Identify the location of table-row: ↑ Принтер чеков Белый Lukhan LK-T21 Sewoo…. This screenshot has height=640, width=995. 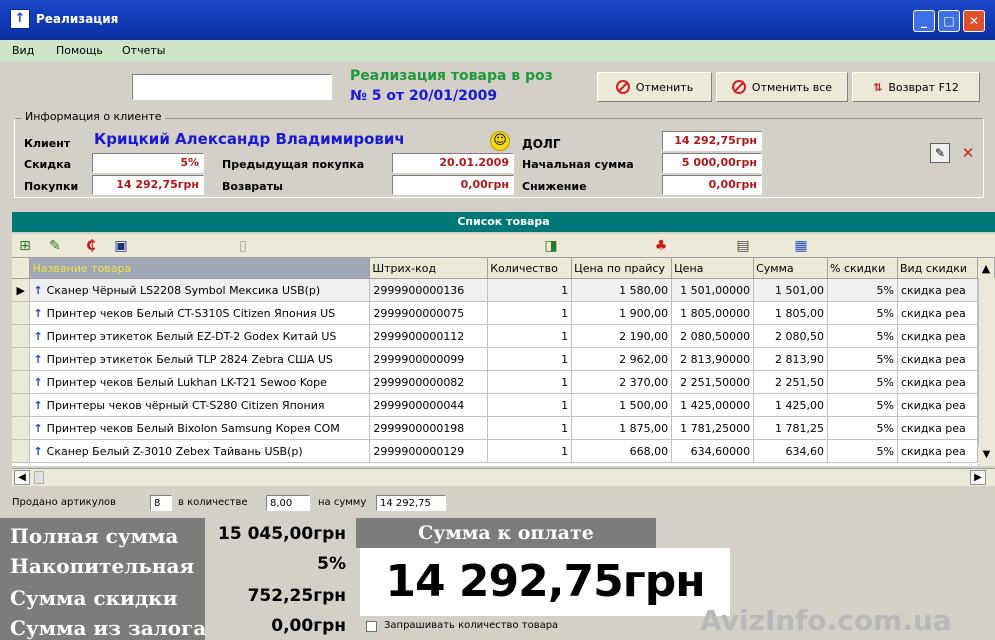
(503, 382).